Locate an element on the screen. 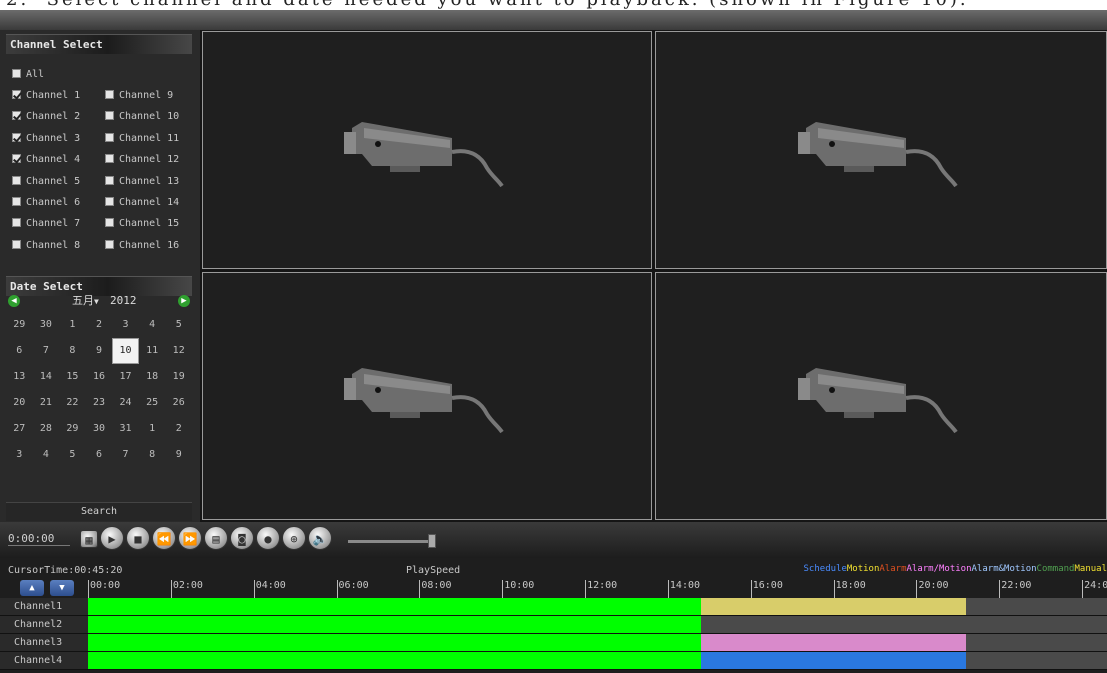 This screenshot has height=673, width=1107. calendar-day: 19 is located at coordinates (178, 377).